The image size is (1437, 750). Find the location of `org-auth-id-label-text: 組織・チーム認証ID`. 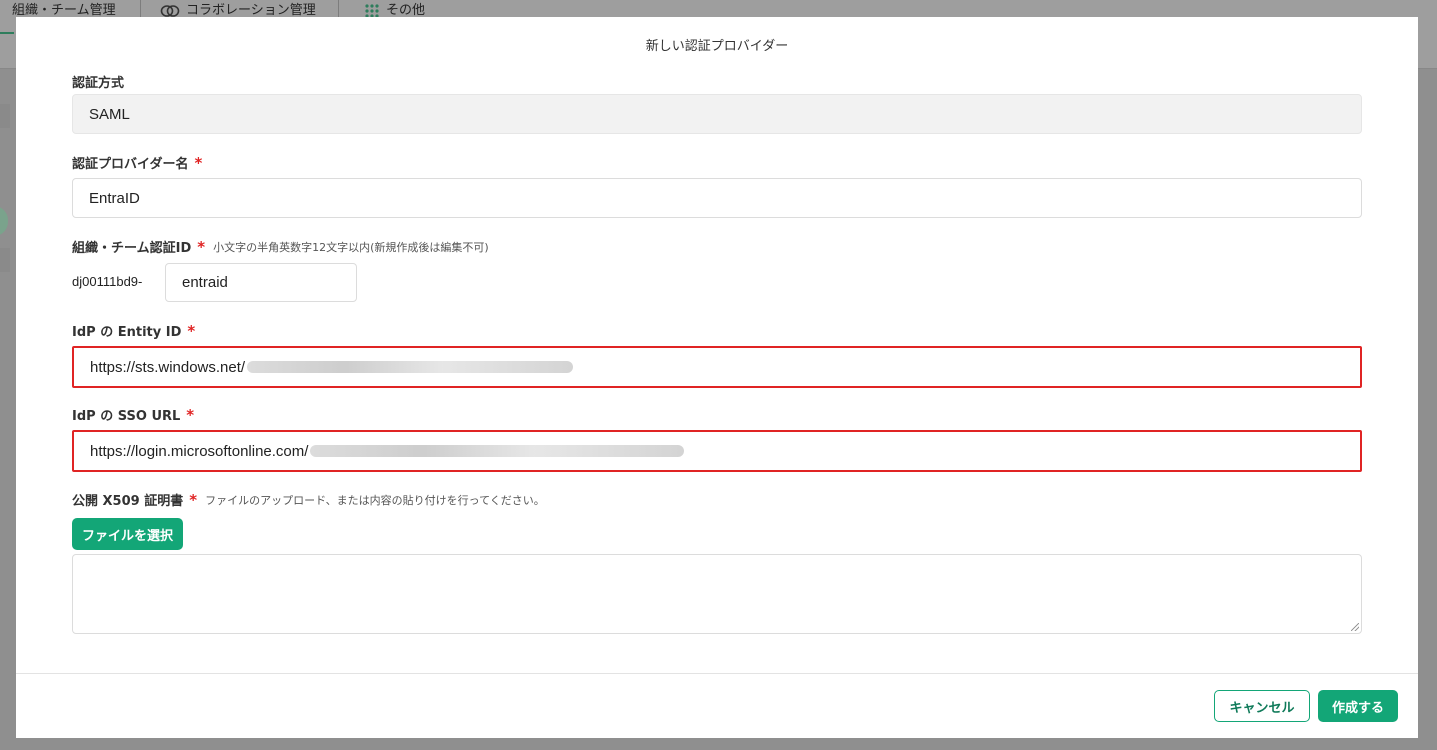

org-auth-id-label-text: 組織・チーム認証ID is located at coordinates (132, 248).